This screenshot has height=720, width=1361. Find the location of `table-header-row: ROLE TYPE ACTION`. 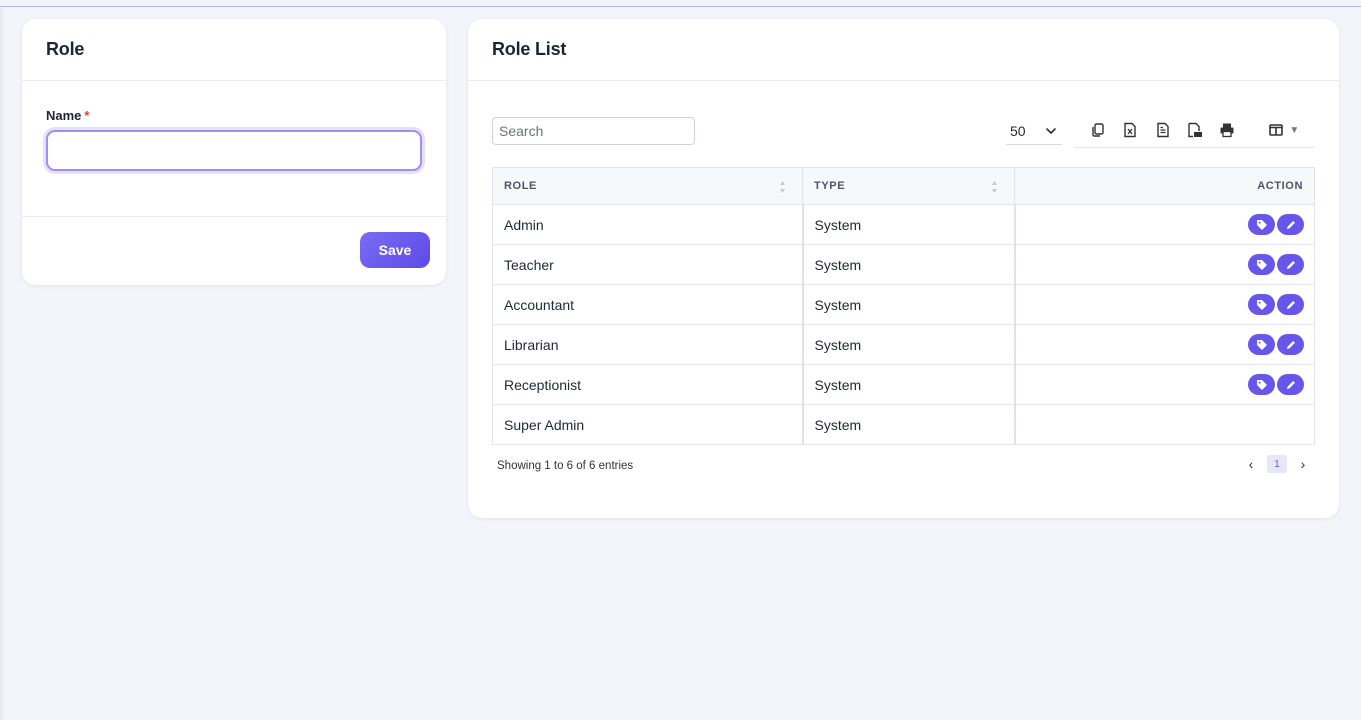

table-header-row: ROLE TYPE ACTION is located at coordinates (903, 186).